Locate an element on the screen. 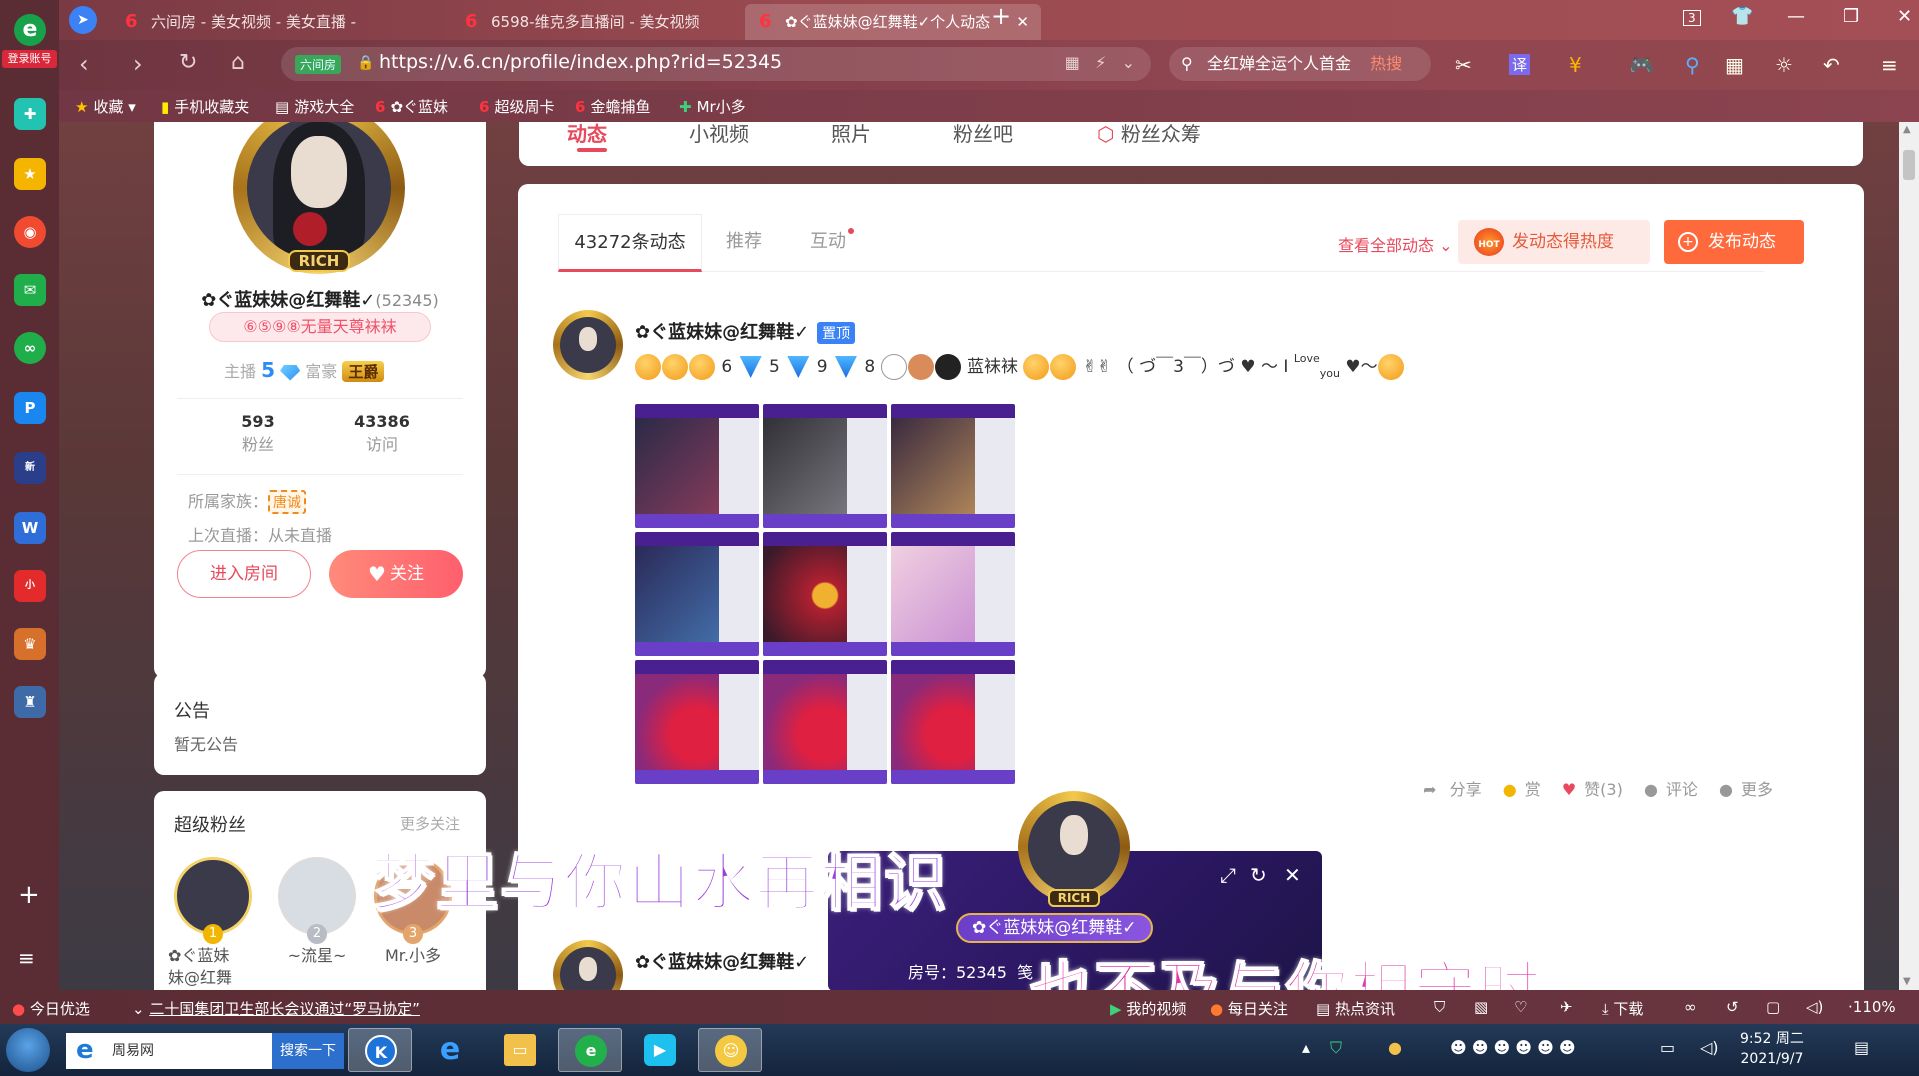 The image size is (1919, 1076). coin-icon: ¥ is located at coordinates (1575, 65).